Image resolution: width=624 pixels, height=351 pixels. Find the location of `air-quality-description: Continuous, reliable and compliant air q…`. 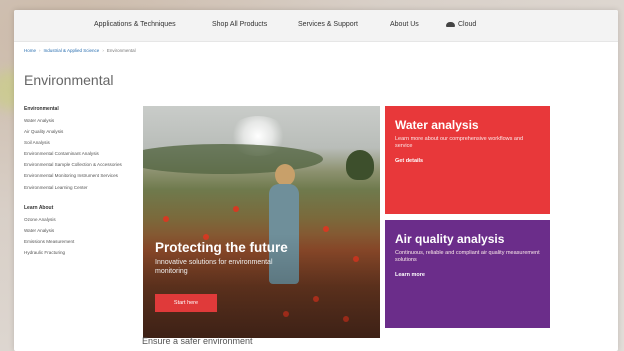

air-quality-description: Continuous, reliable and compliant air q… is located at coordinates (467, 256).